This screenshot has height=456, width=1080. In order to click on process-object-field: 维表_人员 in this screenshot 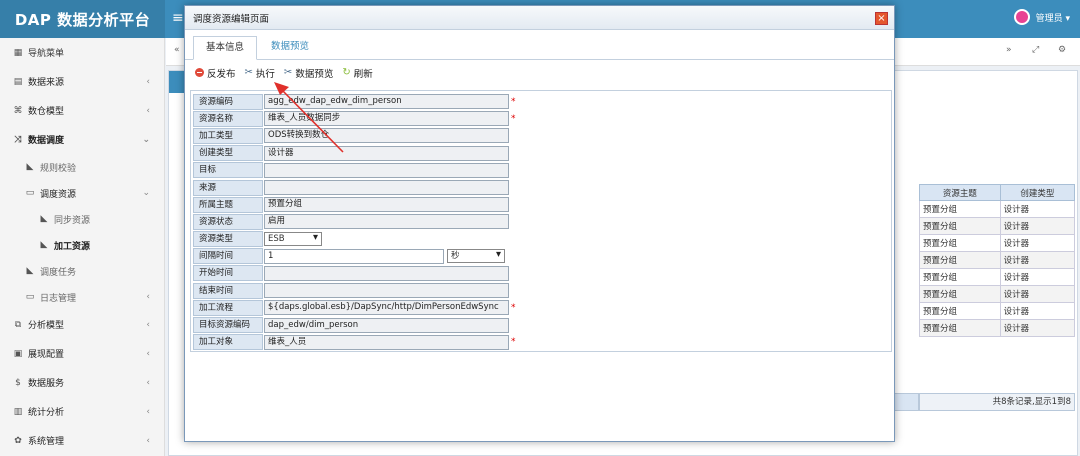, I will do `click(386, 342)`.